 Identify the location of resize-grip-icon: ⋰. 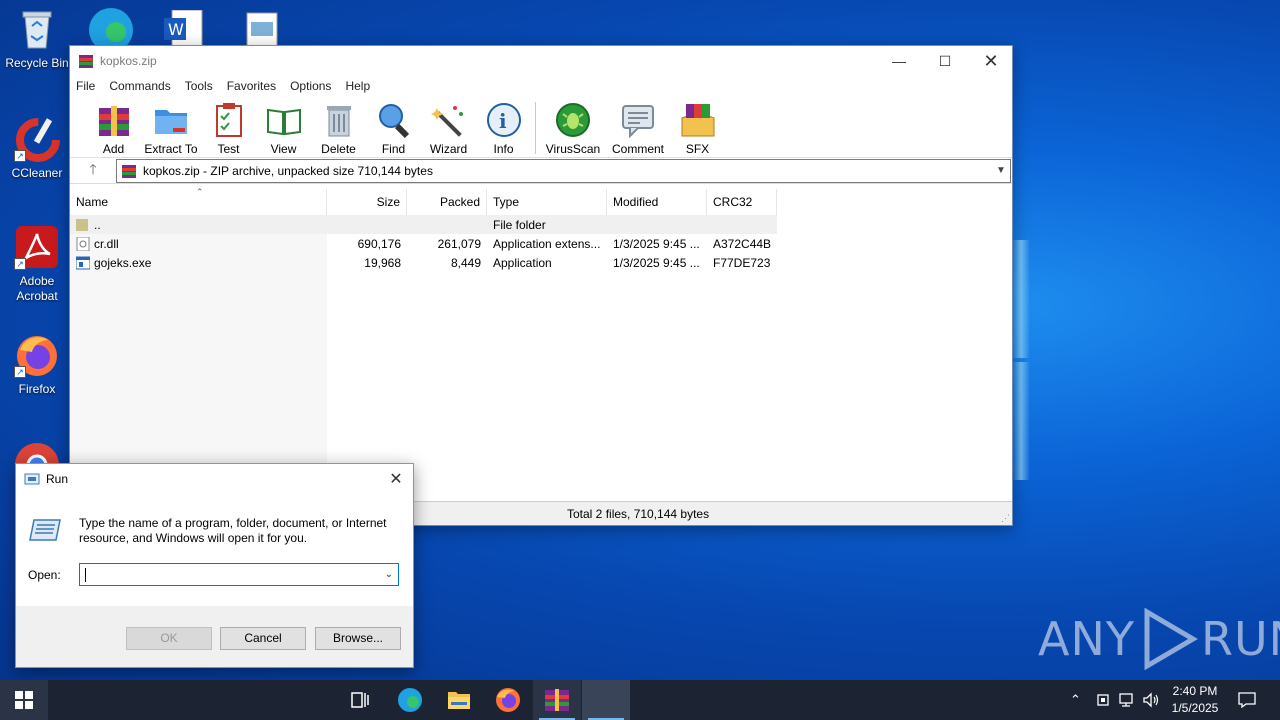
(1005, 518).